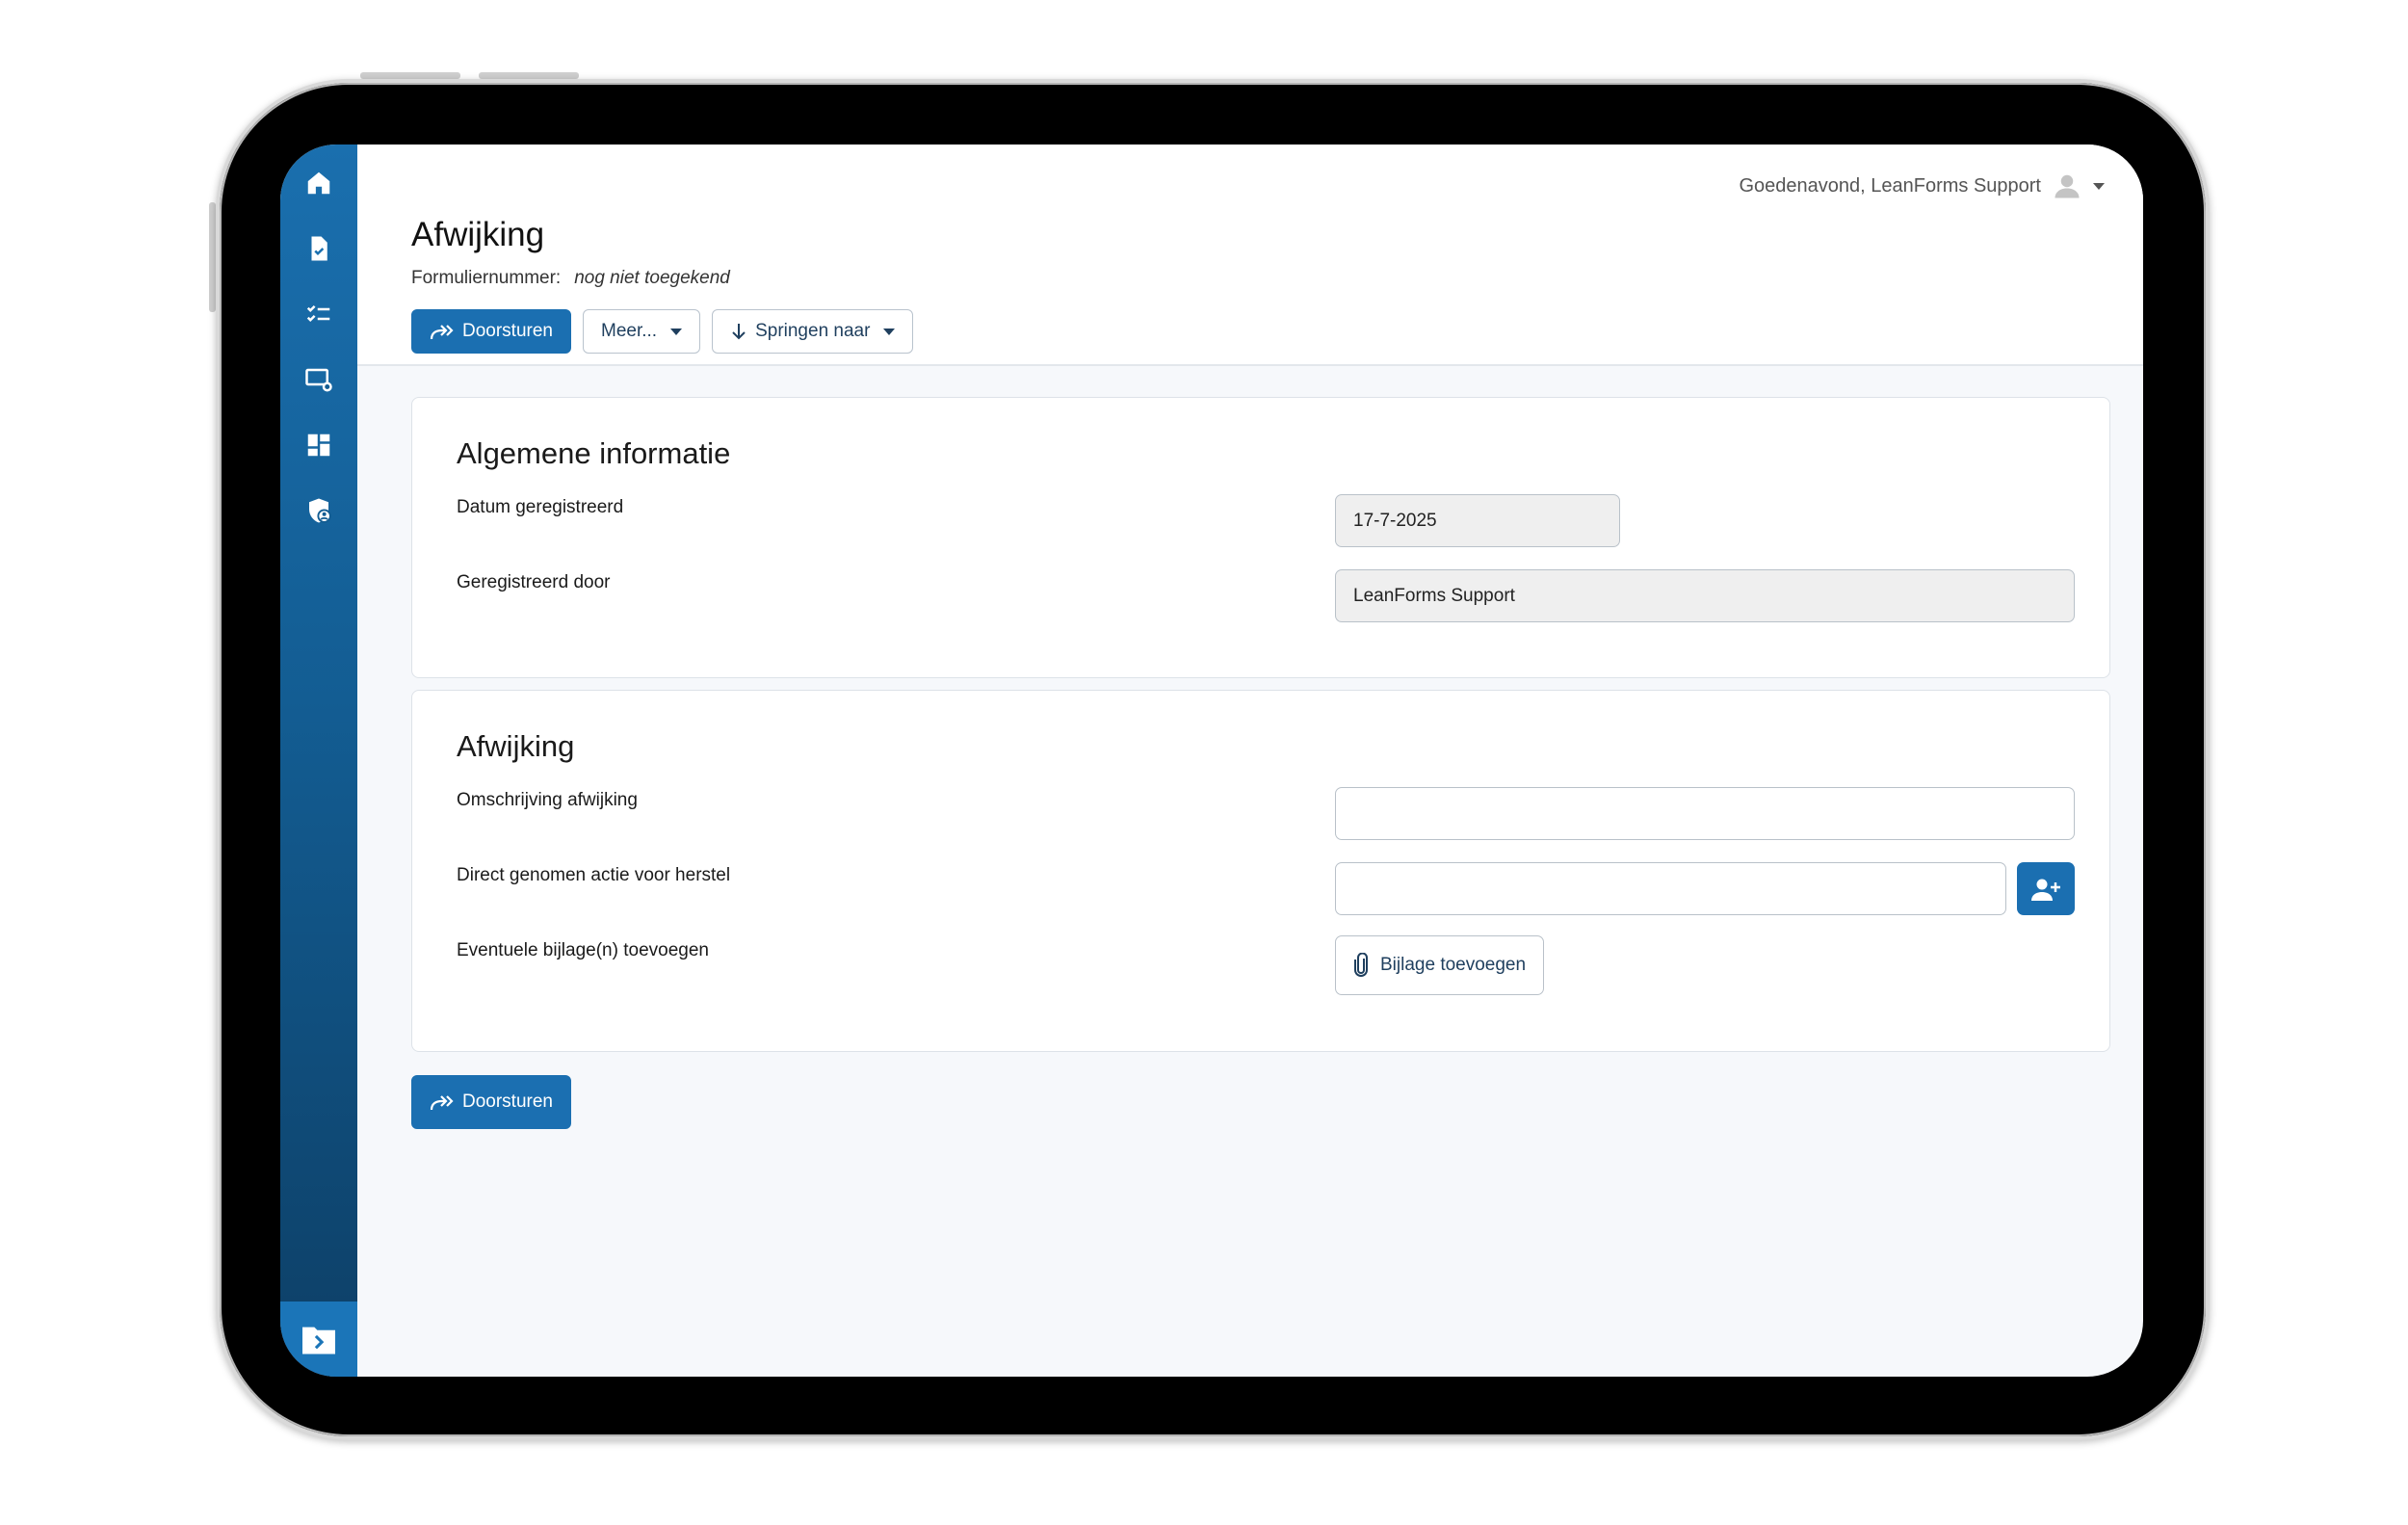 The height and width of the screenshot is (1525, 2408). Describe the element at coordinates (547, 800) in the screenshot. I see `description-label: Omschrijving afwijking` at that location.